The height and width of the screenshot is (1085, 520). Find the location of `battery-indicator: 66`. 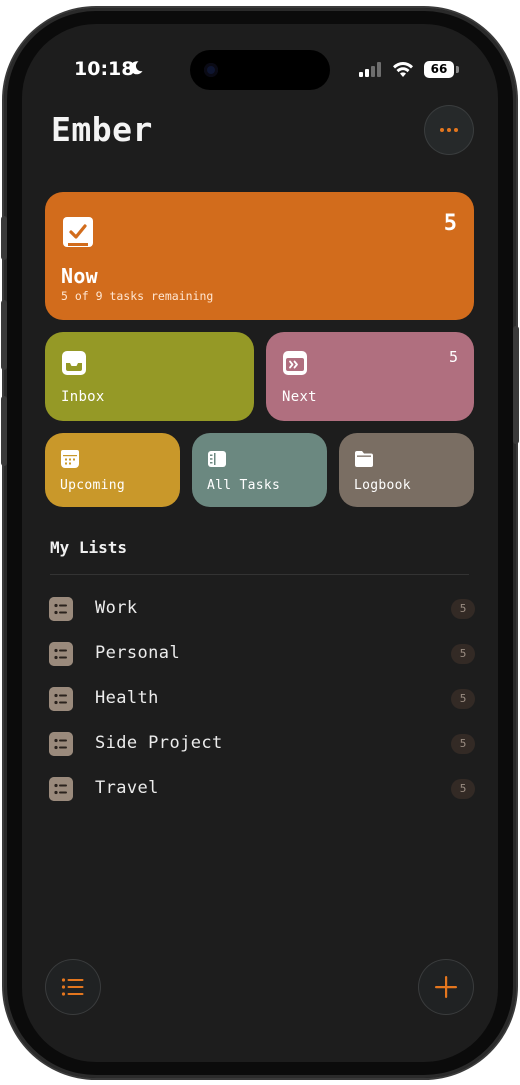

battery-indicator: 66 is located at coordinates (439, 69).